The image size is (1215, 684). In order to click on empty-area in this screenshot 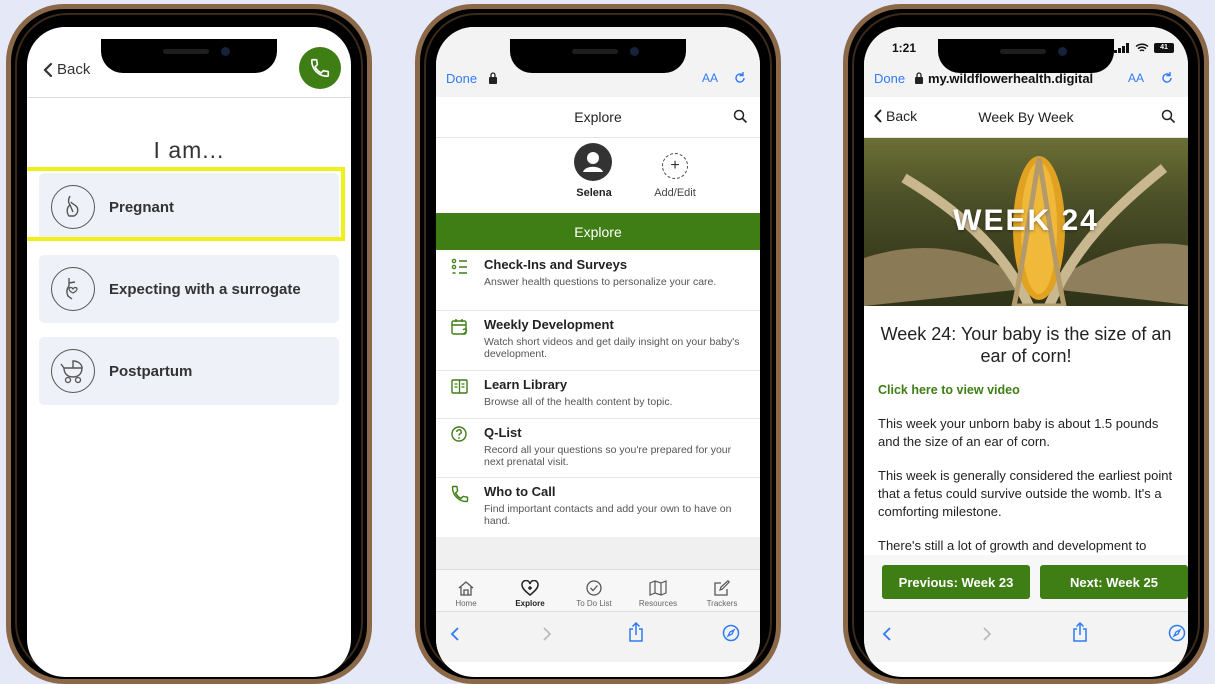, I will do `click(598, 553)`.